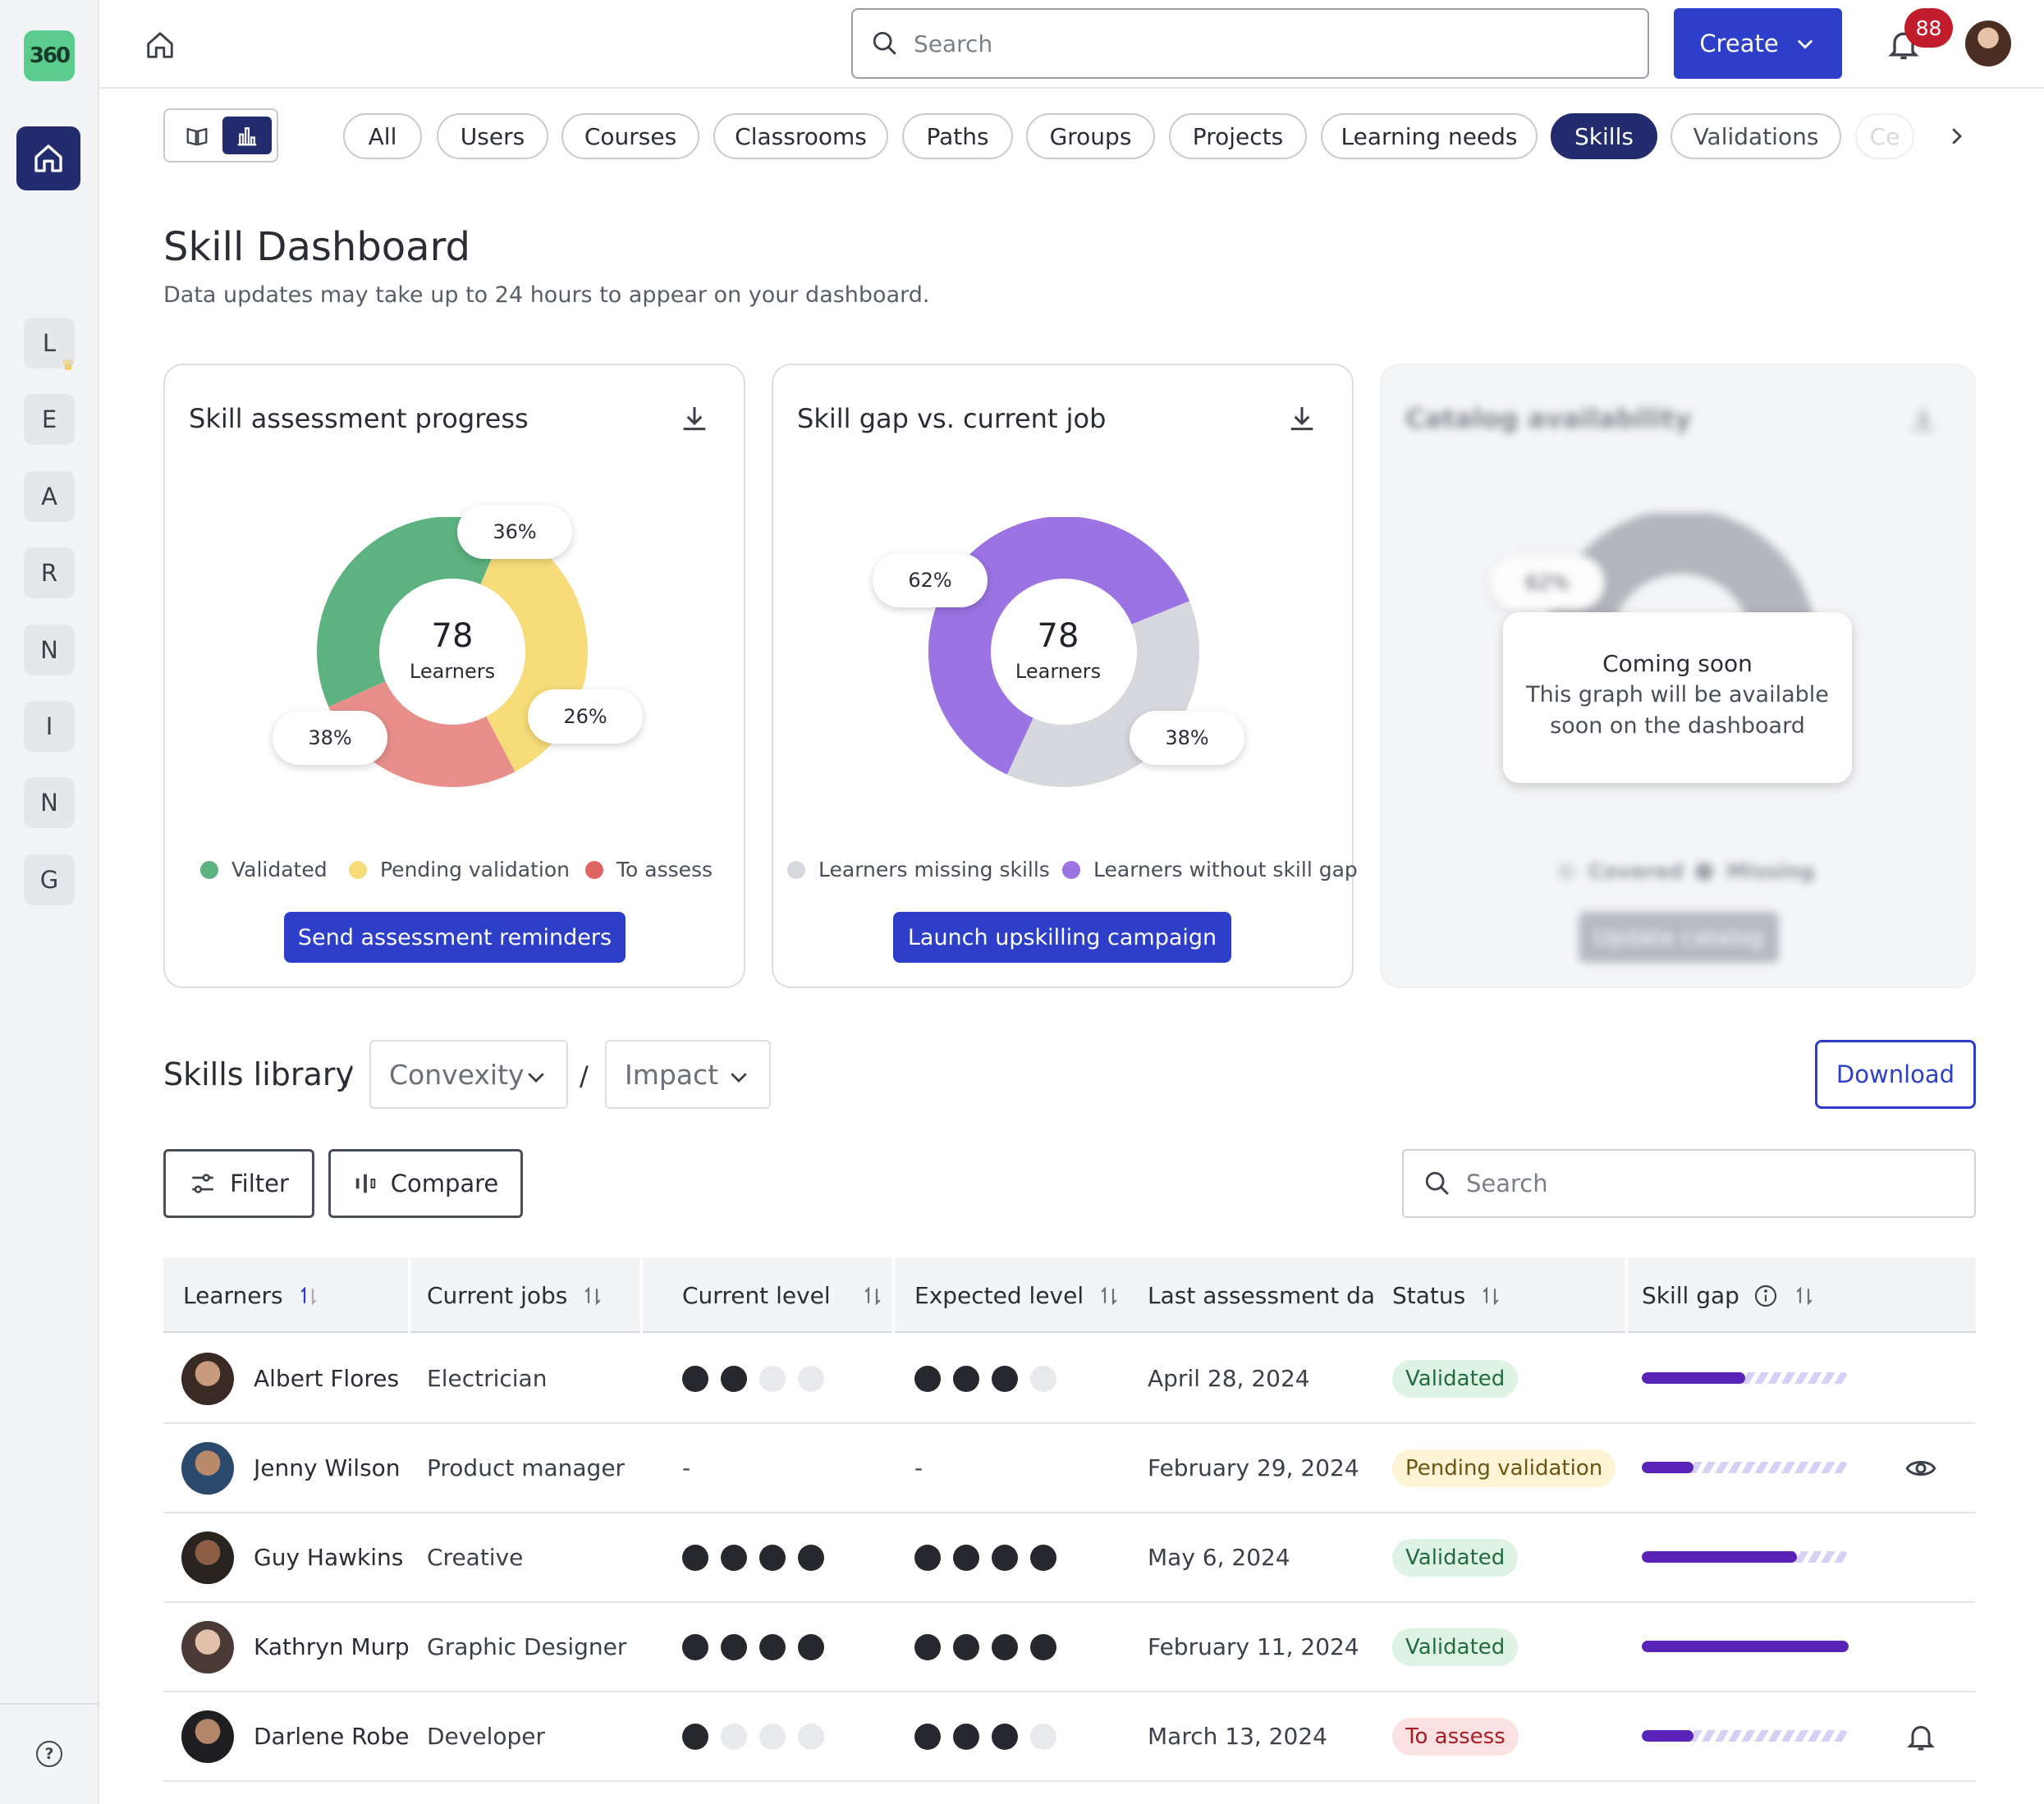 The width and height of the screenshot is (2044, 1804). I want to click on catalog-view-button, so click(197, 136).